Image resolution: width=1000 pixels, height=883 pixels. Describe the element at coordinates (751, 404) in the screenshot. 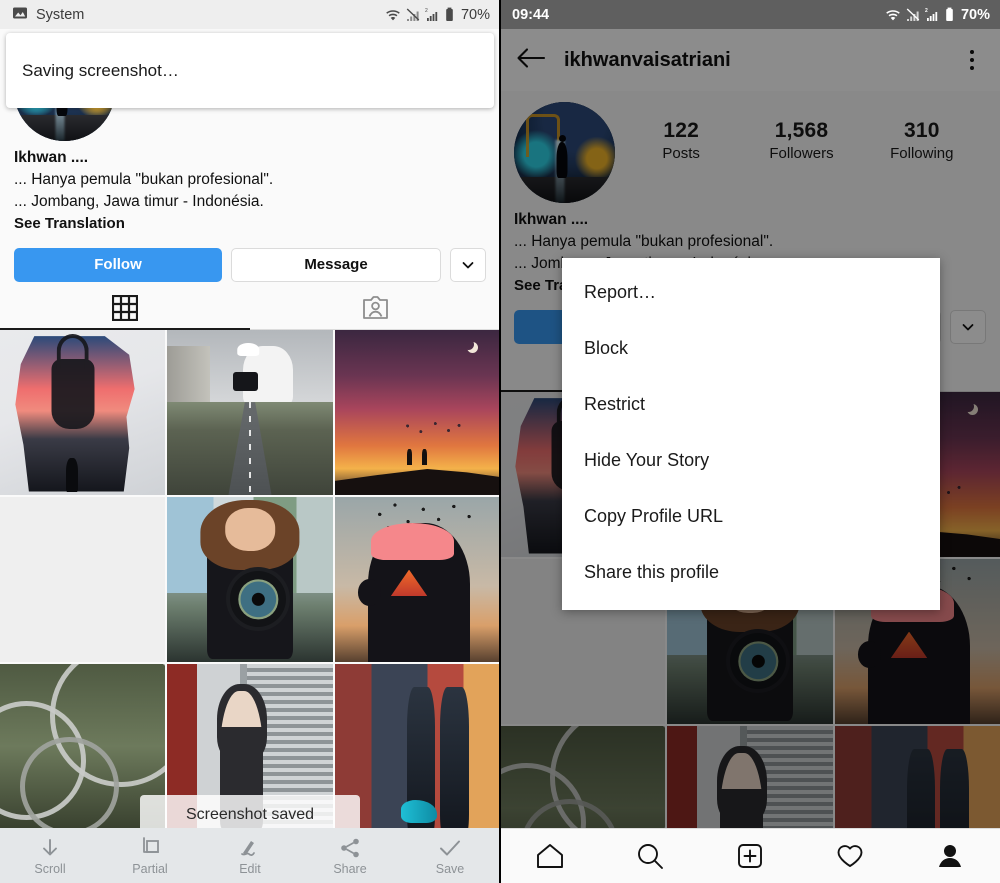

I see `menu-item-restrict: Restrict` at that location.